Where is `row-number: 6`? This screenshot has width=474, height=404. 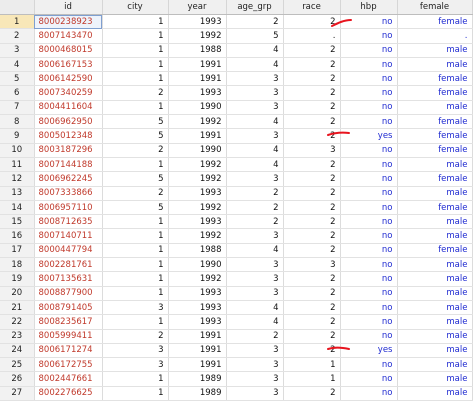
row-number: 6 is located at coordinates (17, 93).